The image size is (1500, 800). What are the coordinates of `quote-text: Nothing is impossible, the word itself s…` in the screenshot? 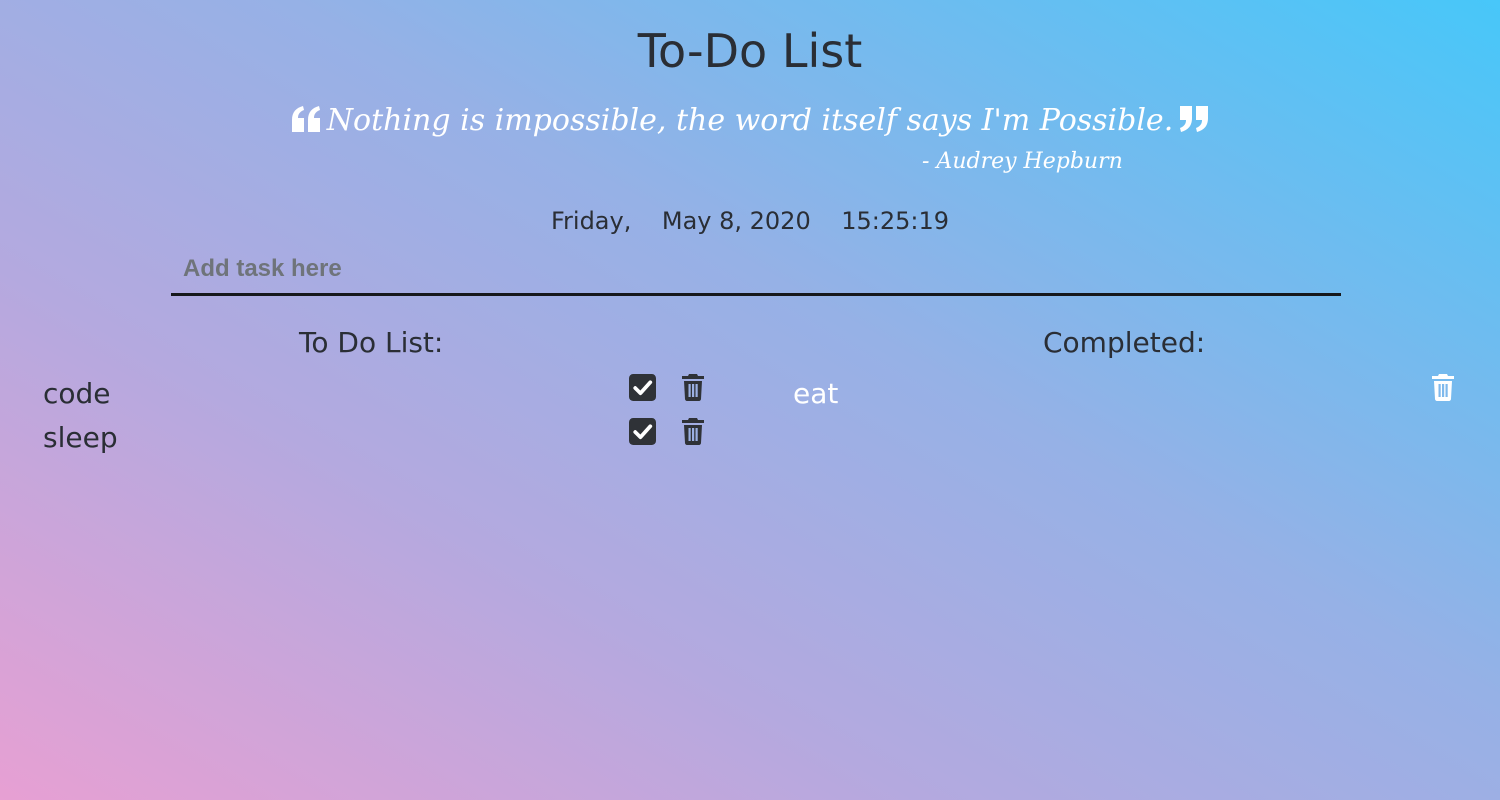 It's located at (750, 120).